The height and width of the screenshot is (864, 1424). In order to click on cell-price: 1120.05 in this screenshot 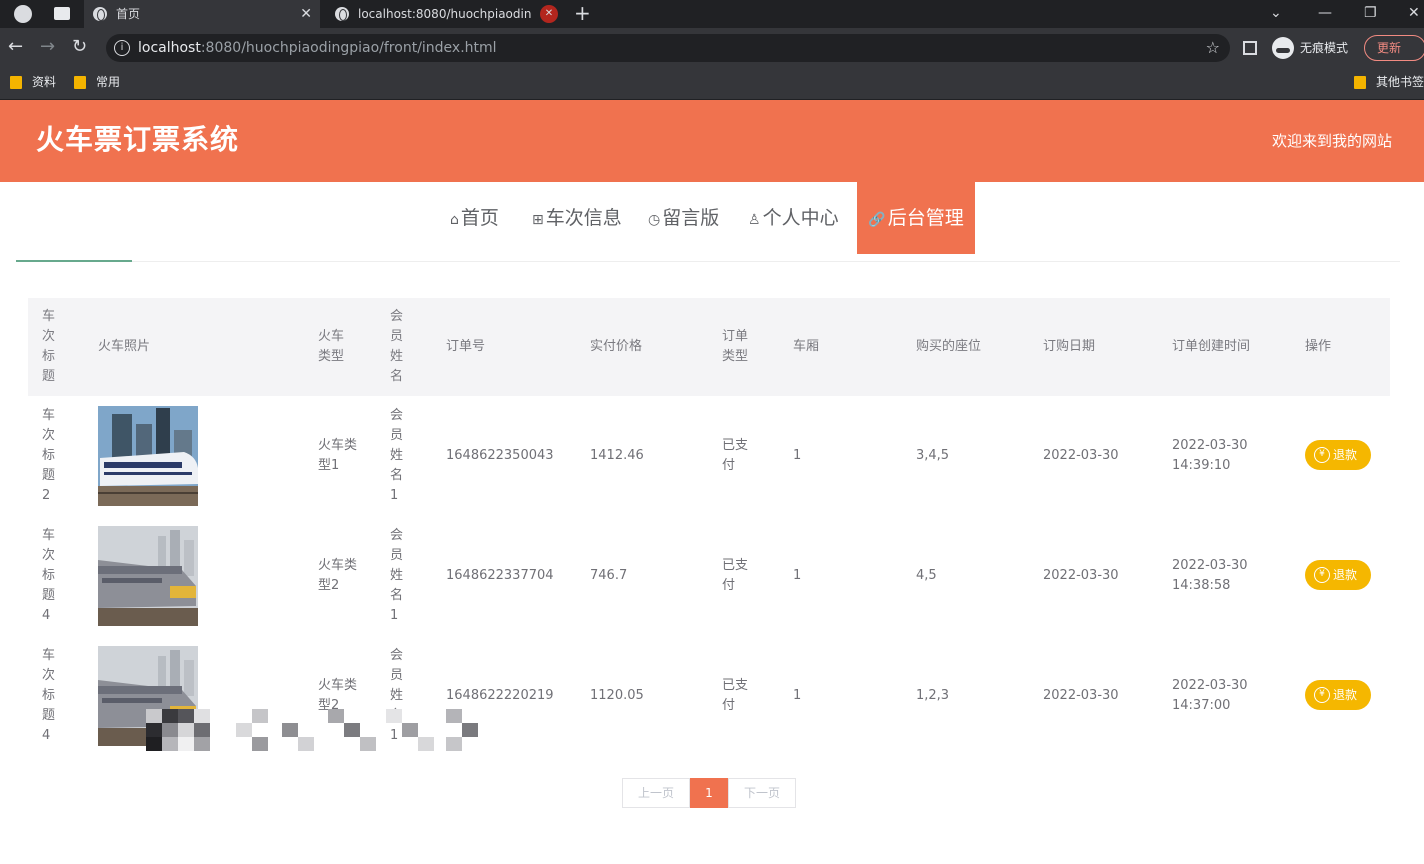, I will do `click(617, 696)`.